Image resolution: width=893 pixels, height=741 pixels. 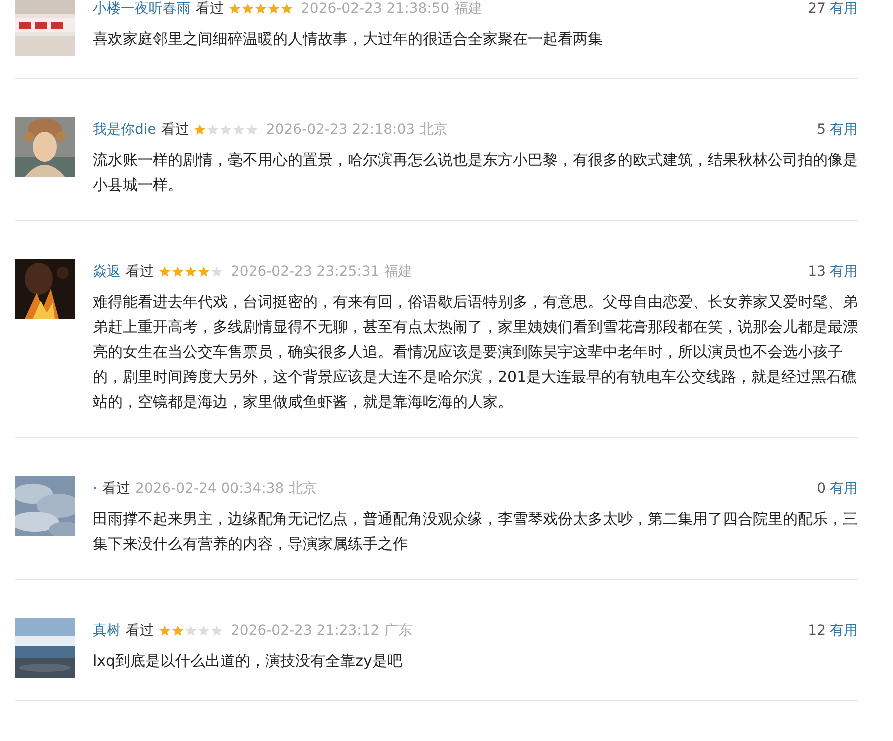 I want to click on review-text: 田雨撑不起来男主，边缘配角无记忆点，普通配角没观众缘，李雪琴戏份太多太吵，第二集用了四合院里的配乐，三集下来没什么有营养的内容，导演家属练手之作, so click(x=475, y=532).